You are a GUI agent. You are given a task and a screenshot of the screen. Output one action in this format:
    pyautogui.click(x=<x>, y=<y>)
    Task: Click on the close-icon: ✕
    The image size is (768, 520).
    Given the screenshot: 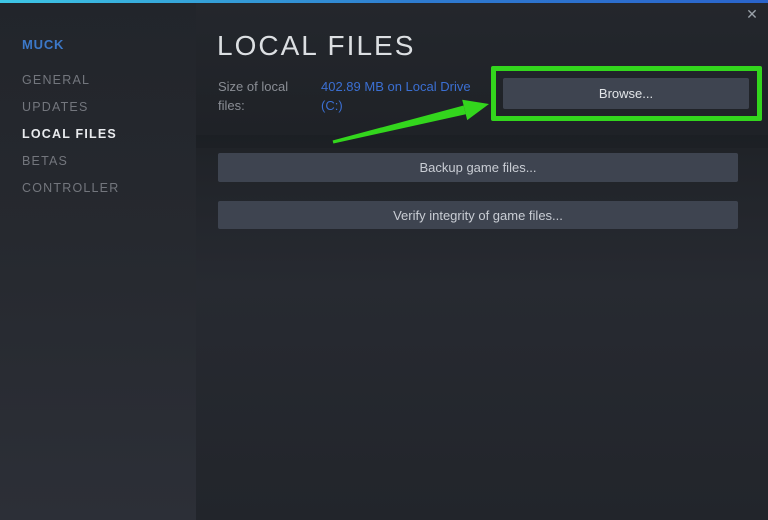 What is the action you would take?
    pyautogui.click(x=752, y=14)
    